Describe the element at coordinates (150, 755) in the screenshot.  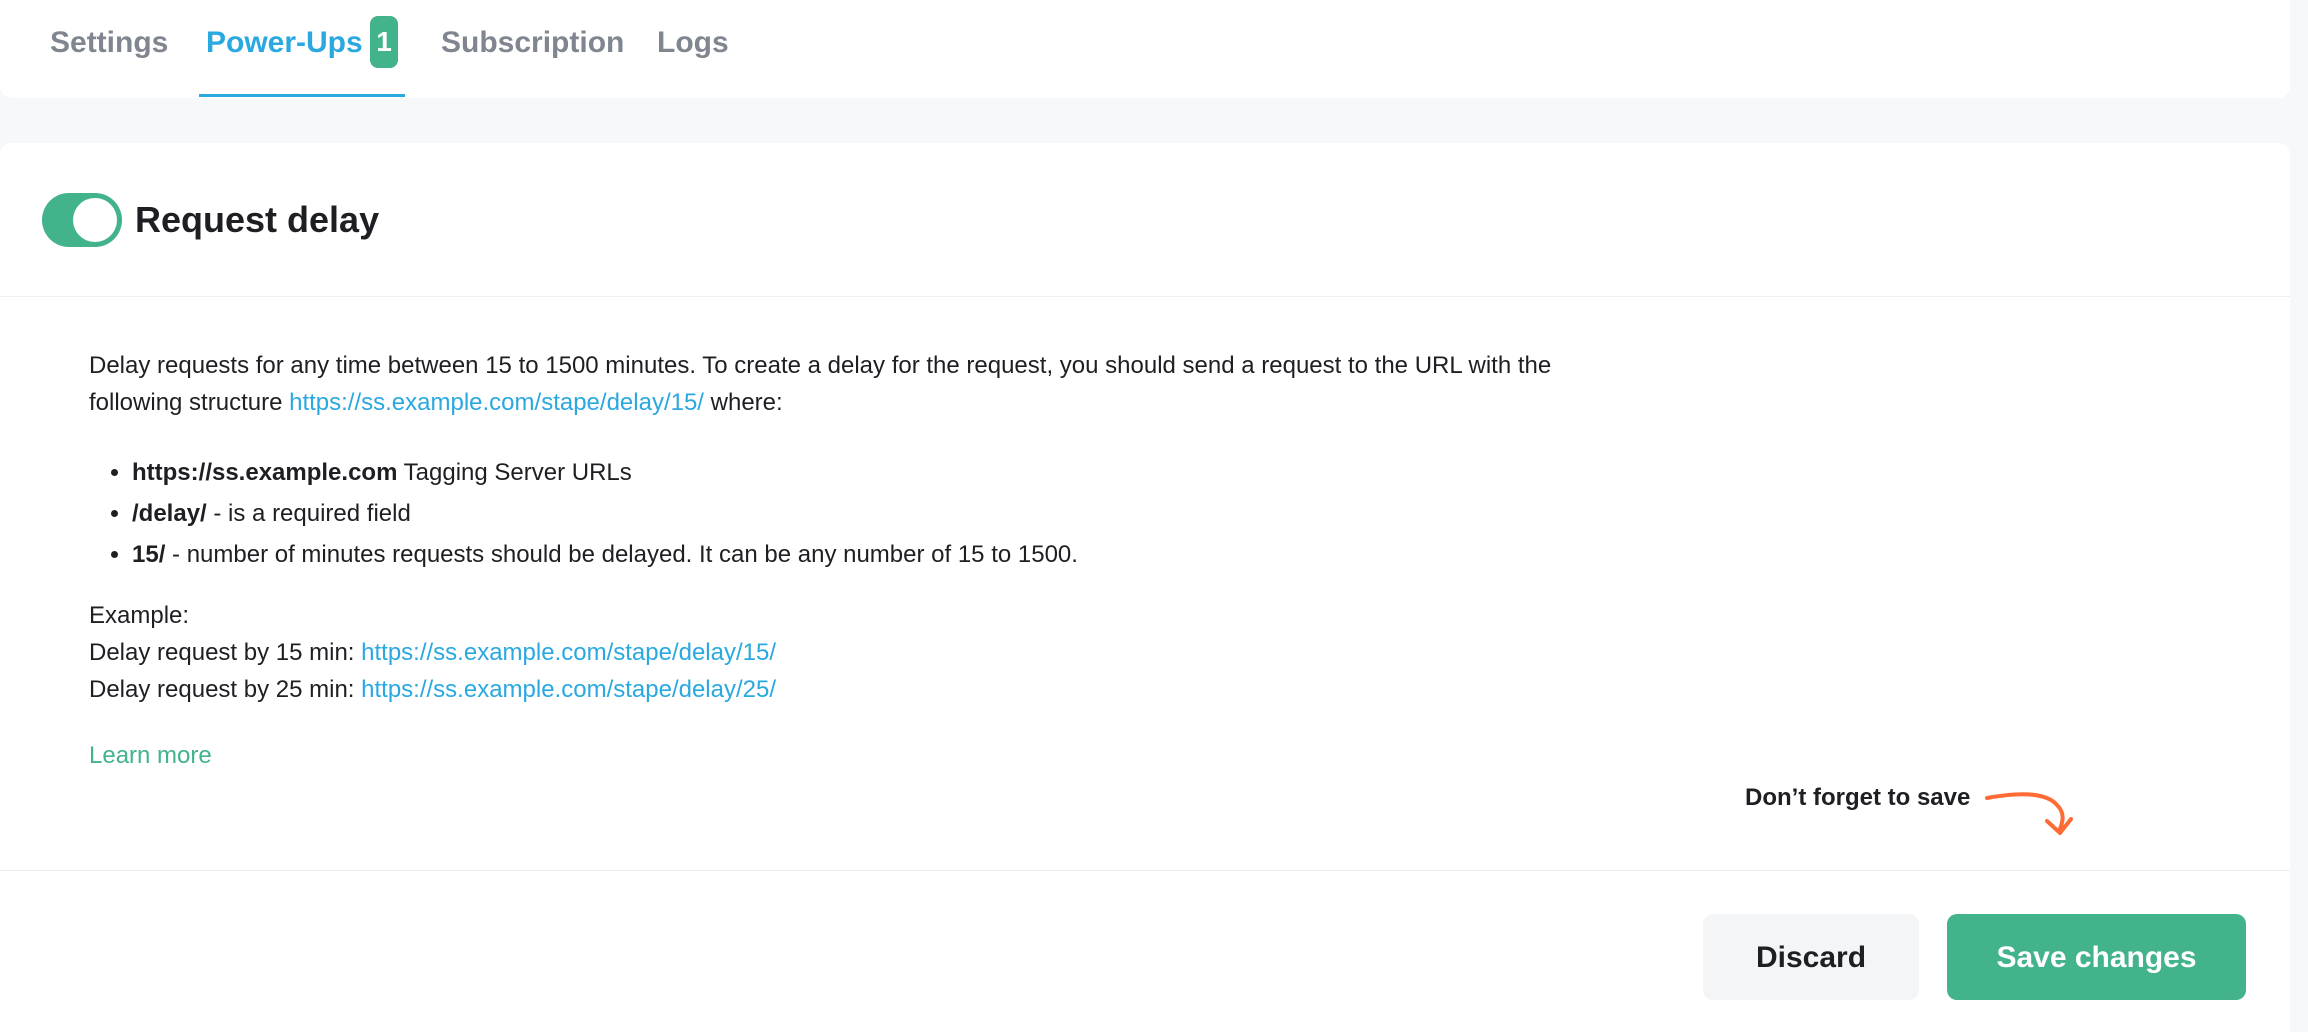
I see `learn-more-link: Learn more` at that location.